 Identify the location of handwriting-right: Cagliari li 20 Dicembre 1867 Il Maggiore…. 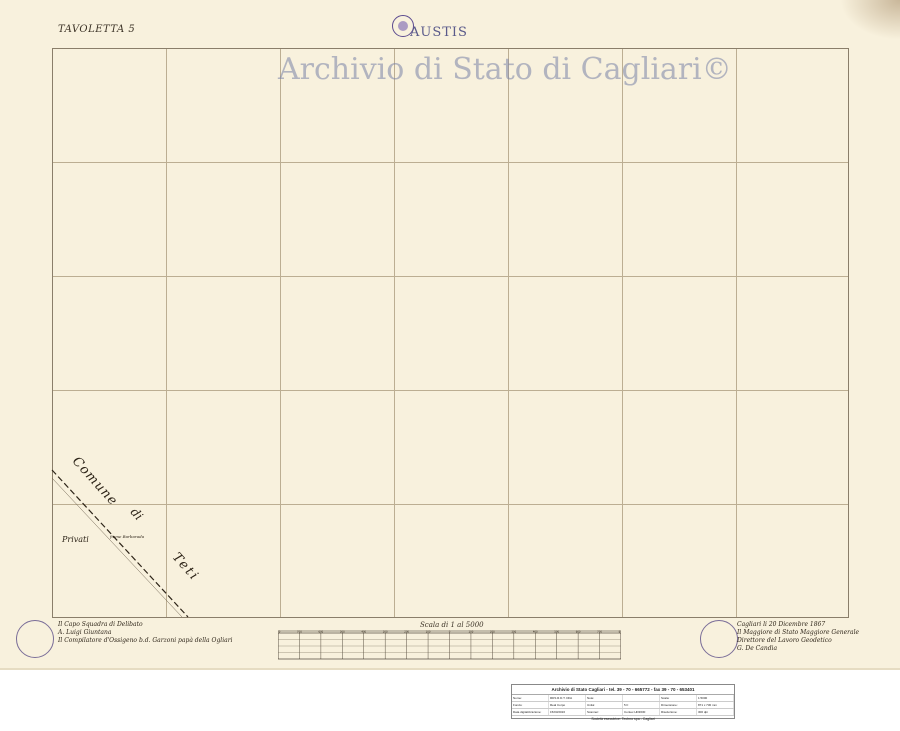
(798, 637).